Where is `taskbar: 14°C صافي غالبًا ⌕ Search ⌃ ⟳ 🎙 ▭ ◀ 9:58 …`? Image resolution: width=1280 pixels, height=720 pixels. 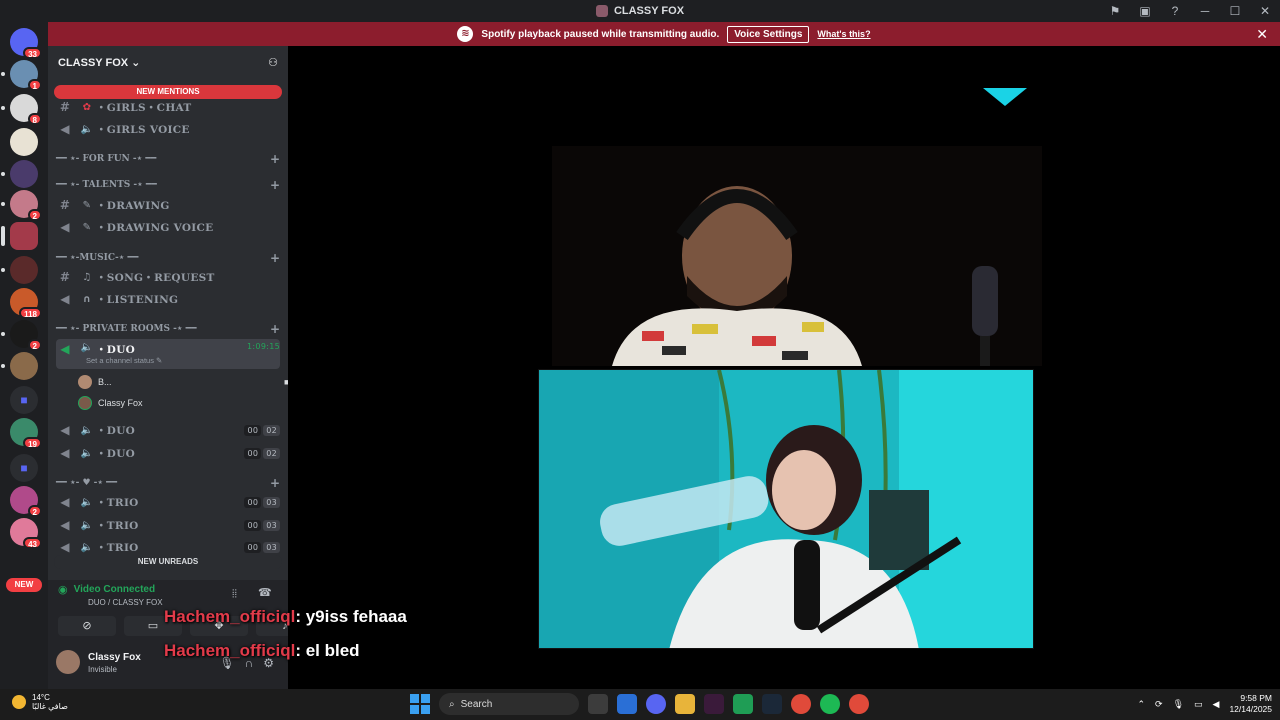
taskbar: 14°C صافي غالبًا ⌕ Search ⌃ ⟳ 🎙 ▭ ◀ 9:58 … is located at coordinates (640, 704).